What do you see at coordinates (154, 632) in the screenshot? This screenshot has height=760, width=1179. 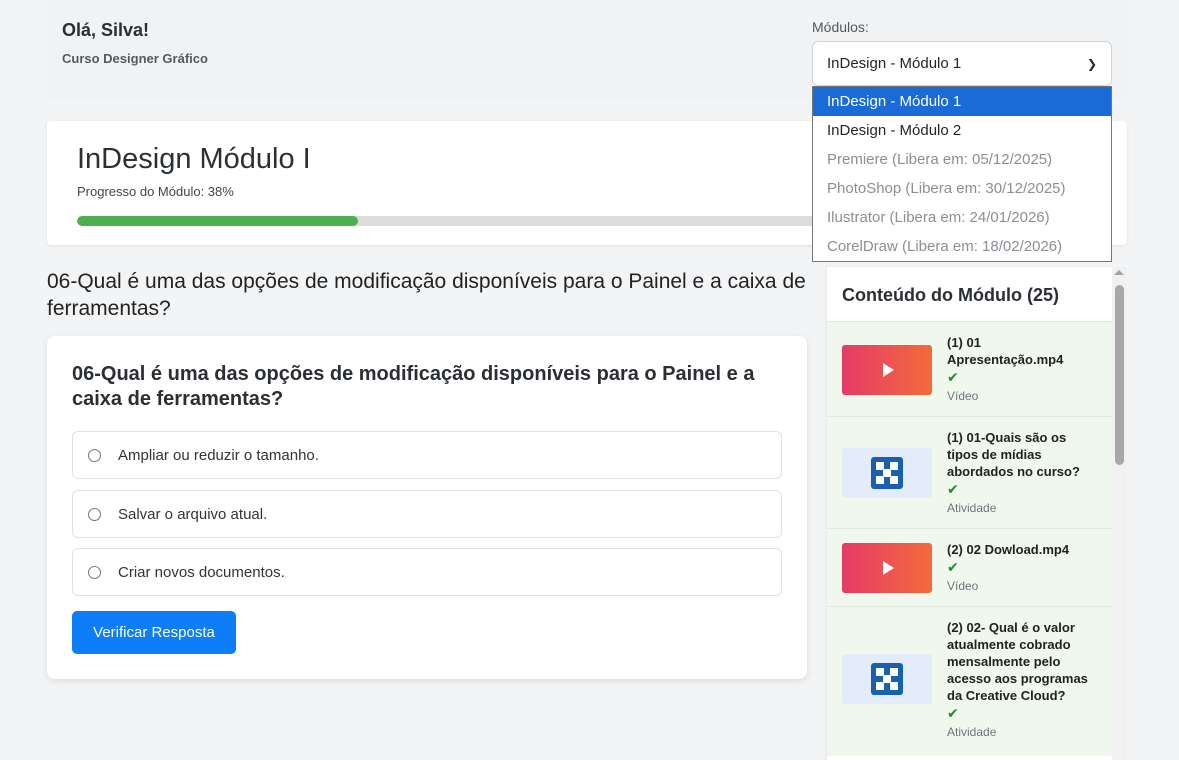 I see `verify-answer-button: Verificar Resposta` at bounding box center [154, 632].